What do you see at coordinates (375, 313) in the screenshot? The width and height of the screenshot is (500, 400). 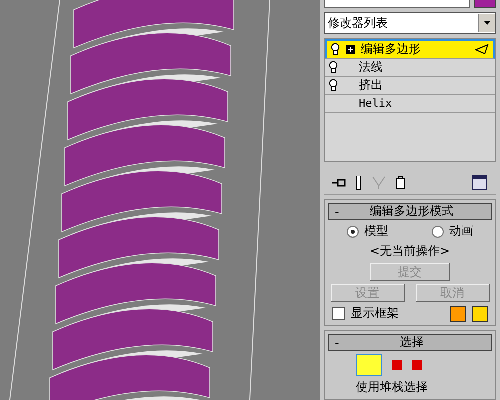 I see `checkbox-label: 显示框架` at bounding box center [375, 313].